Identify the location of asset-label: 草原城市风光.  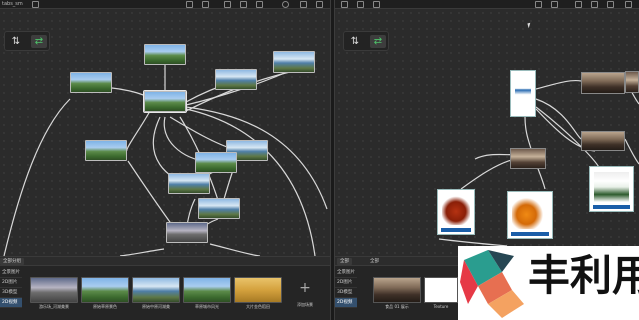
(207, 306).